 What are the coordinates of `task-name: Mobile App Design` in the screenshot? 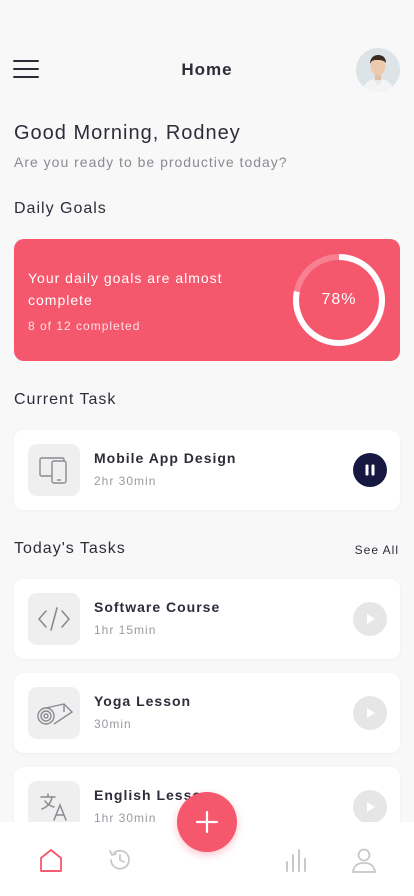 It's located at (165, 458).